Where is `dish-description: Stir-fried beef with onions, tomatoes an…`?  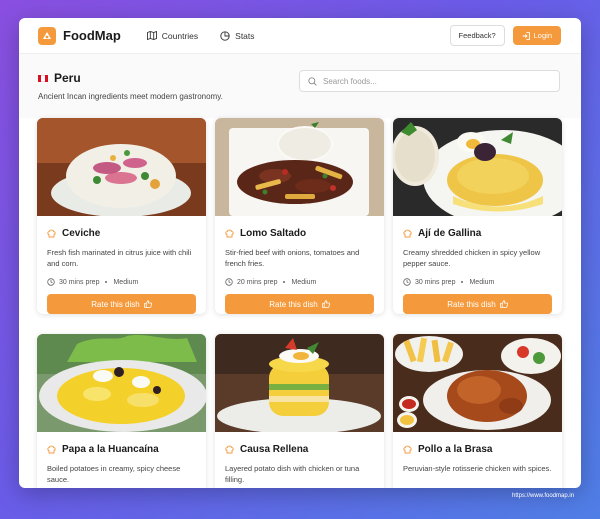 dish-description: Stir-fried beef with onions, tomatoes an… is located at coordinates (292, 258).